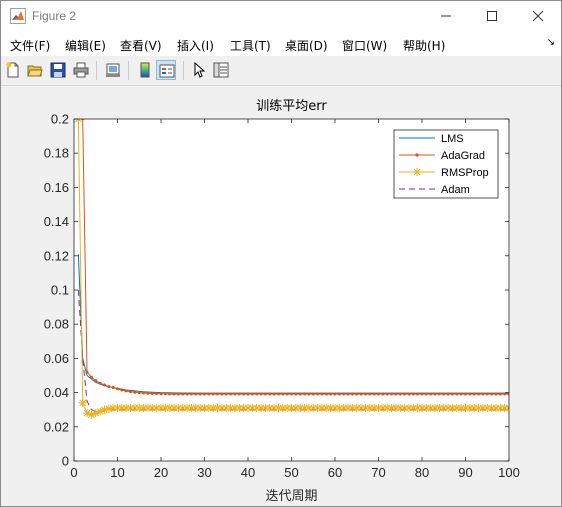 The height and width of the screenshot is (507, 562). Describe the element at coordinates (424, 45) in the screenshot. I see `menu-help: 帮助(H)` at that location.